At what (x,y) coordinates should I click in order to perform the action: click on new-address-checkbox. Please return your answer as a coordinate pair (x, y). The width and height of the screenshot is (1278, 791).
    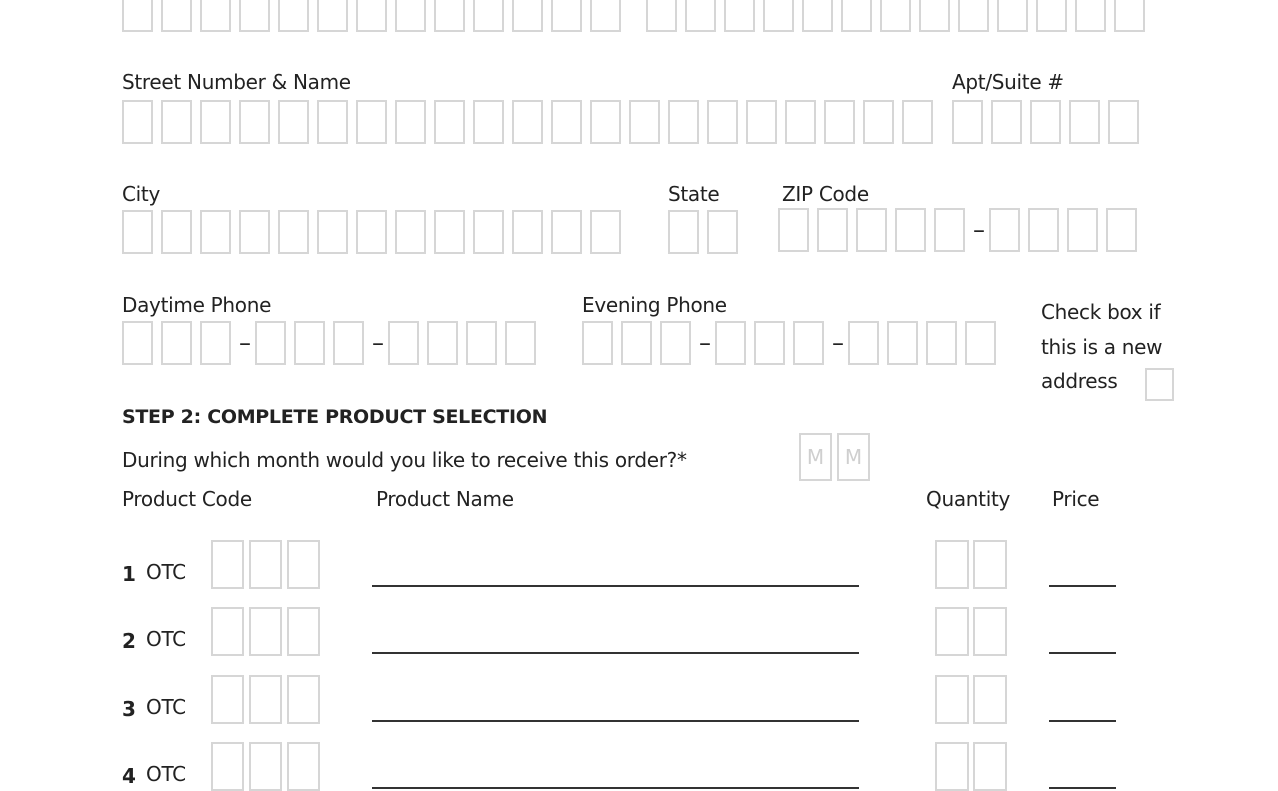
    Looking at the image, I should click on (1159, 384).